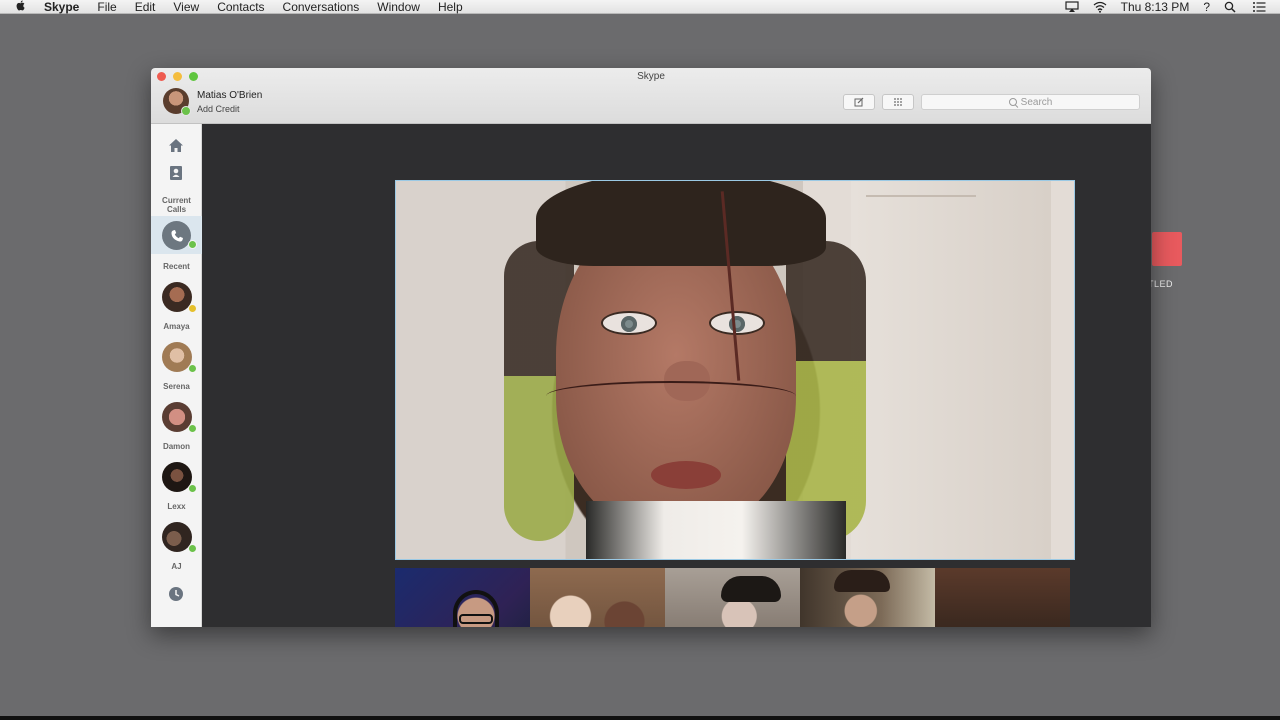 The width and height of the screenshot is (1280, 720). I want to click on video-speaker-hair-top, so click(681, 223).